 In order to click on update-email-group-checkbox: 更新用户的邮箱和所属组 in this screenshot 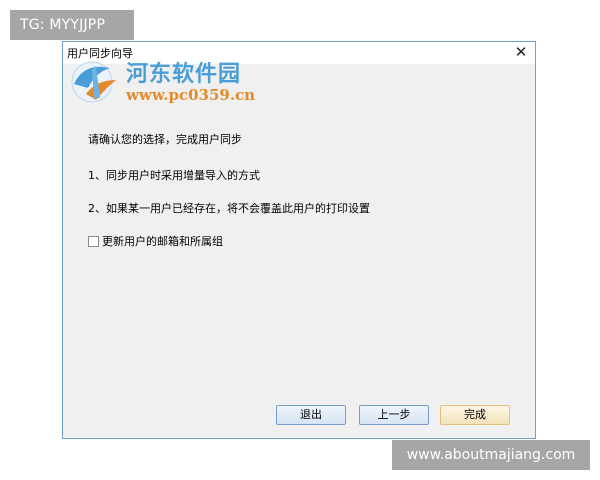, I will do `click(155, 241)`.